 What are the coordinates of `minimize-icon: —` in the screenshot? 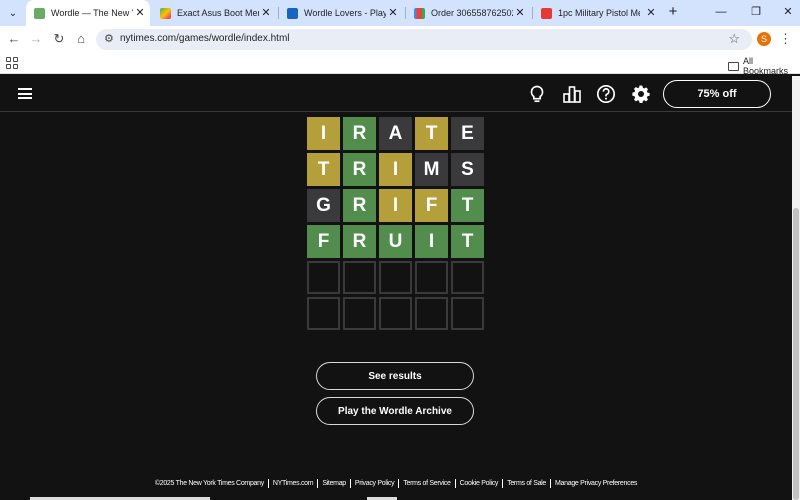 It's located at (721, 12).